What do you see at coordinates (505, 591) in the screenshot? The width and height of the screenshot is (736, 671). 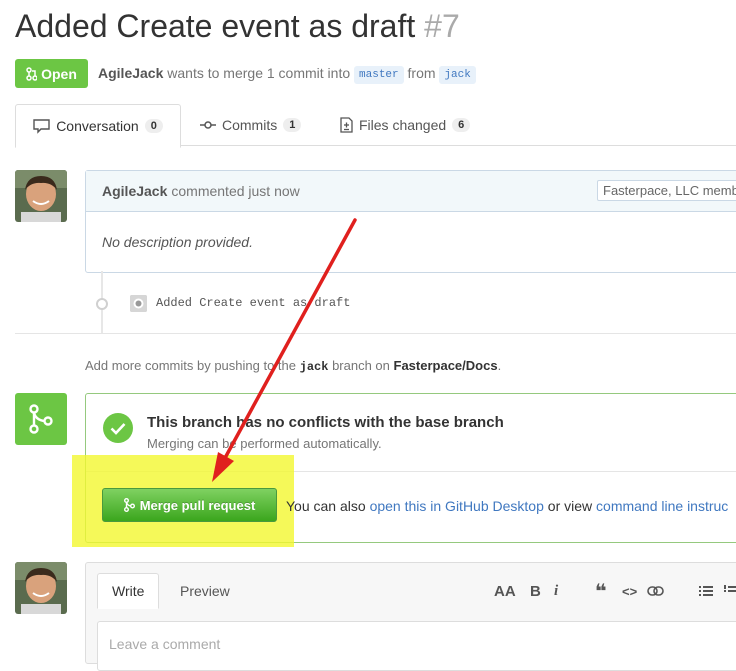 I see `text-size-icon: AA` at bounding box center [505, 591].